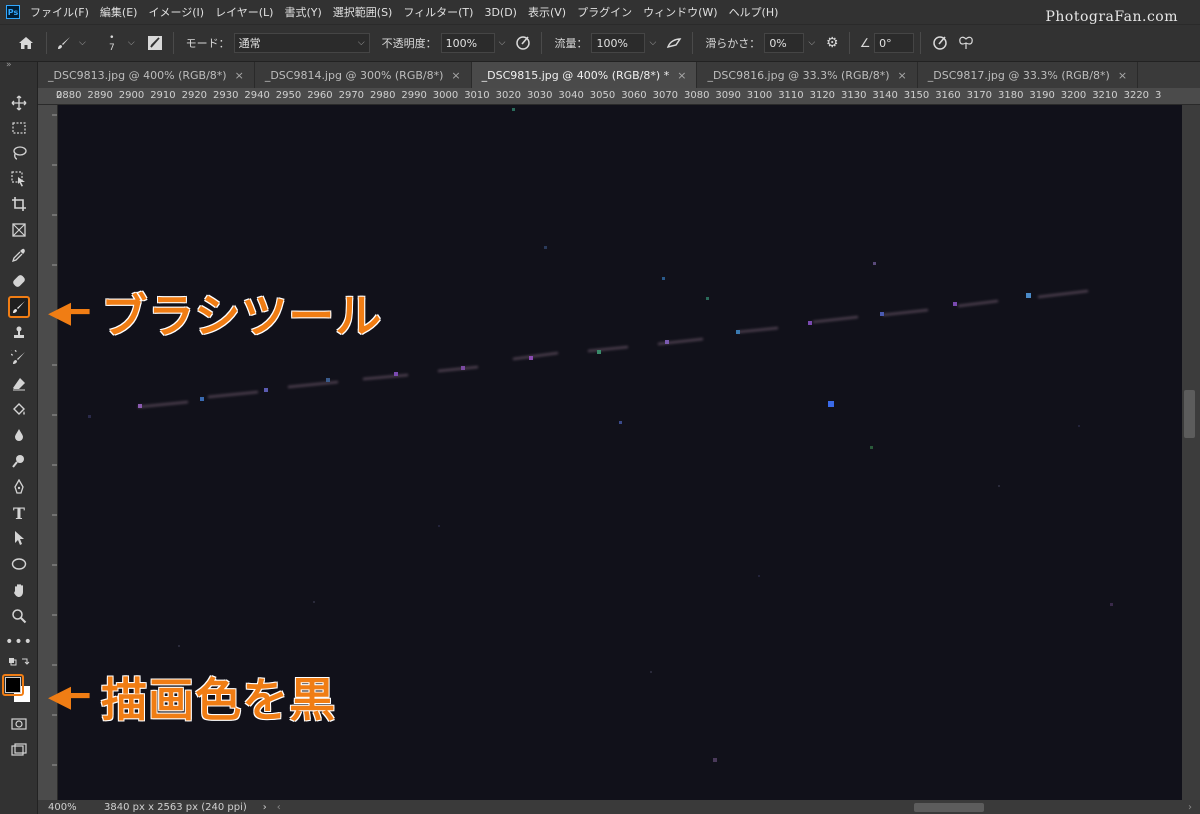  I want to click on angle-value: 0°, so click(885, 43).